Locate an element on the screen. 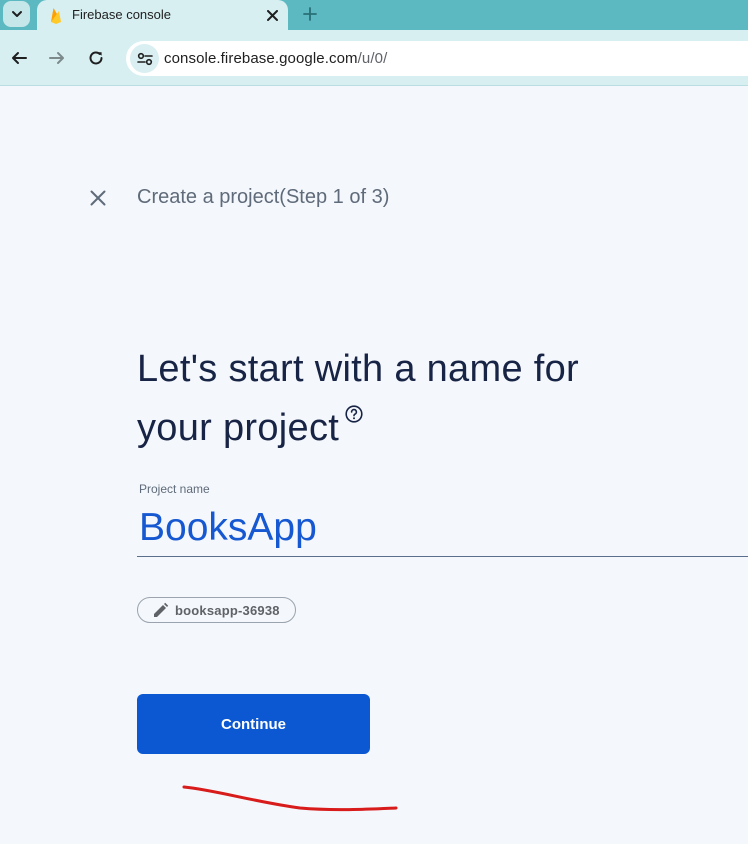 The height and width of the screenshot is (844, 748). forward-arrow-icon is located at coordinates (56, 58).